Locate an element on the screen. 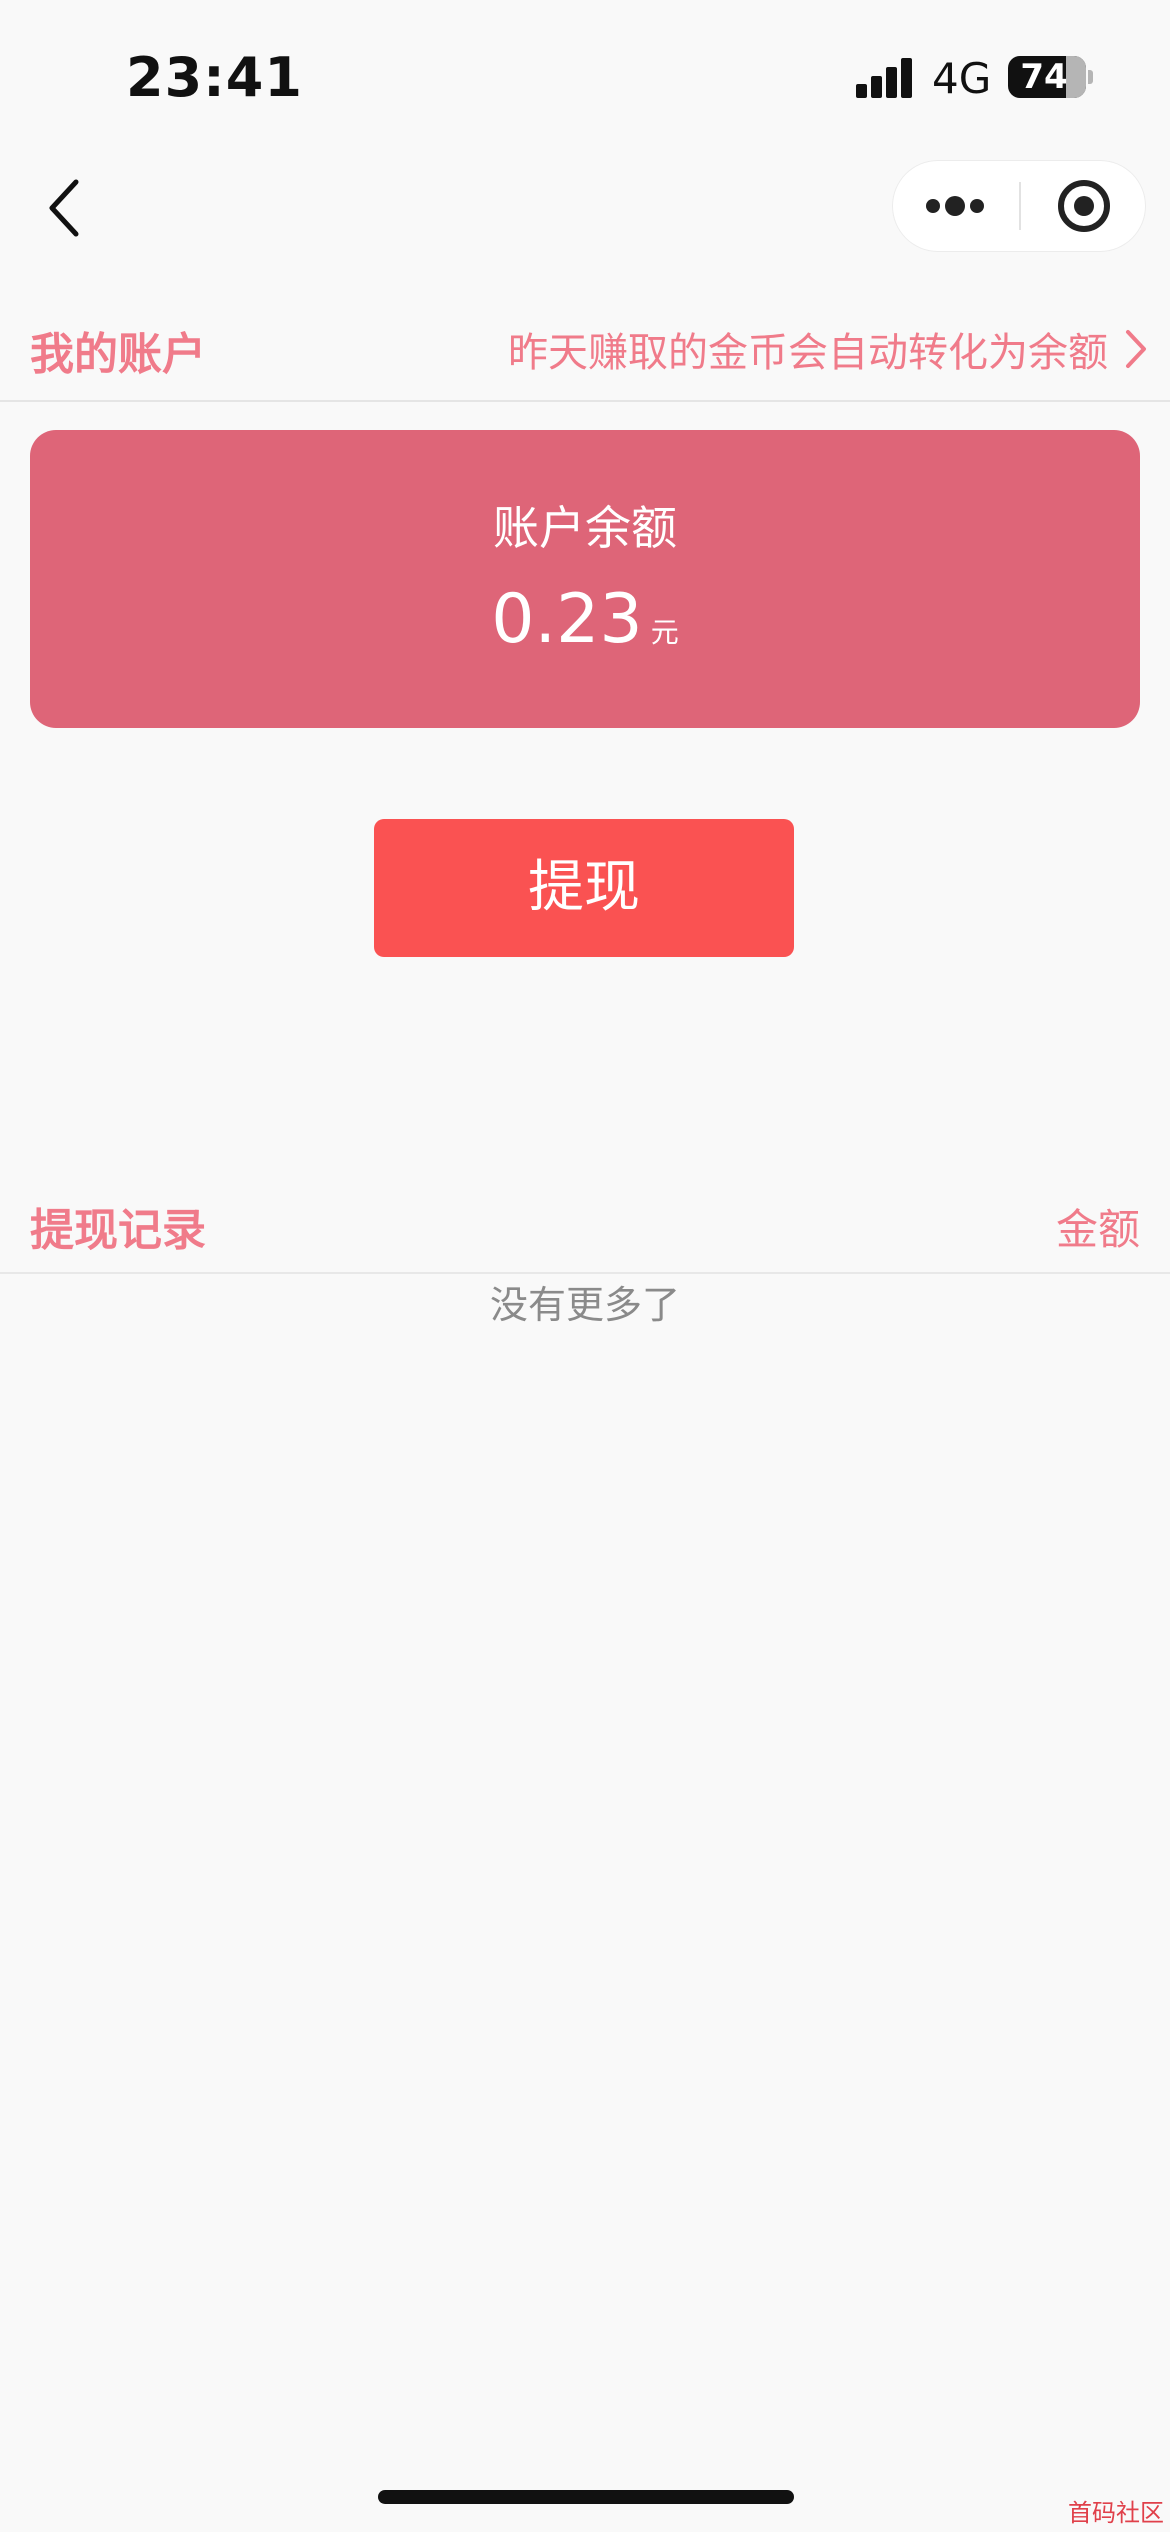 Image resolution: width=1170 pixels, height=2532 pixels. target-circle-icon is located at coordinates (1084, 206).